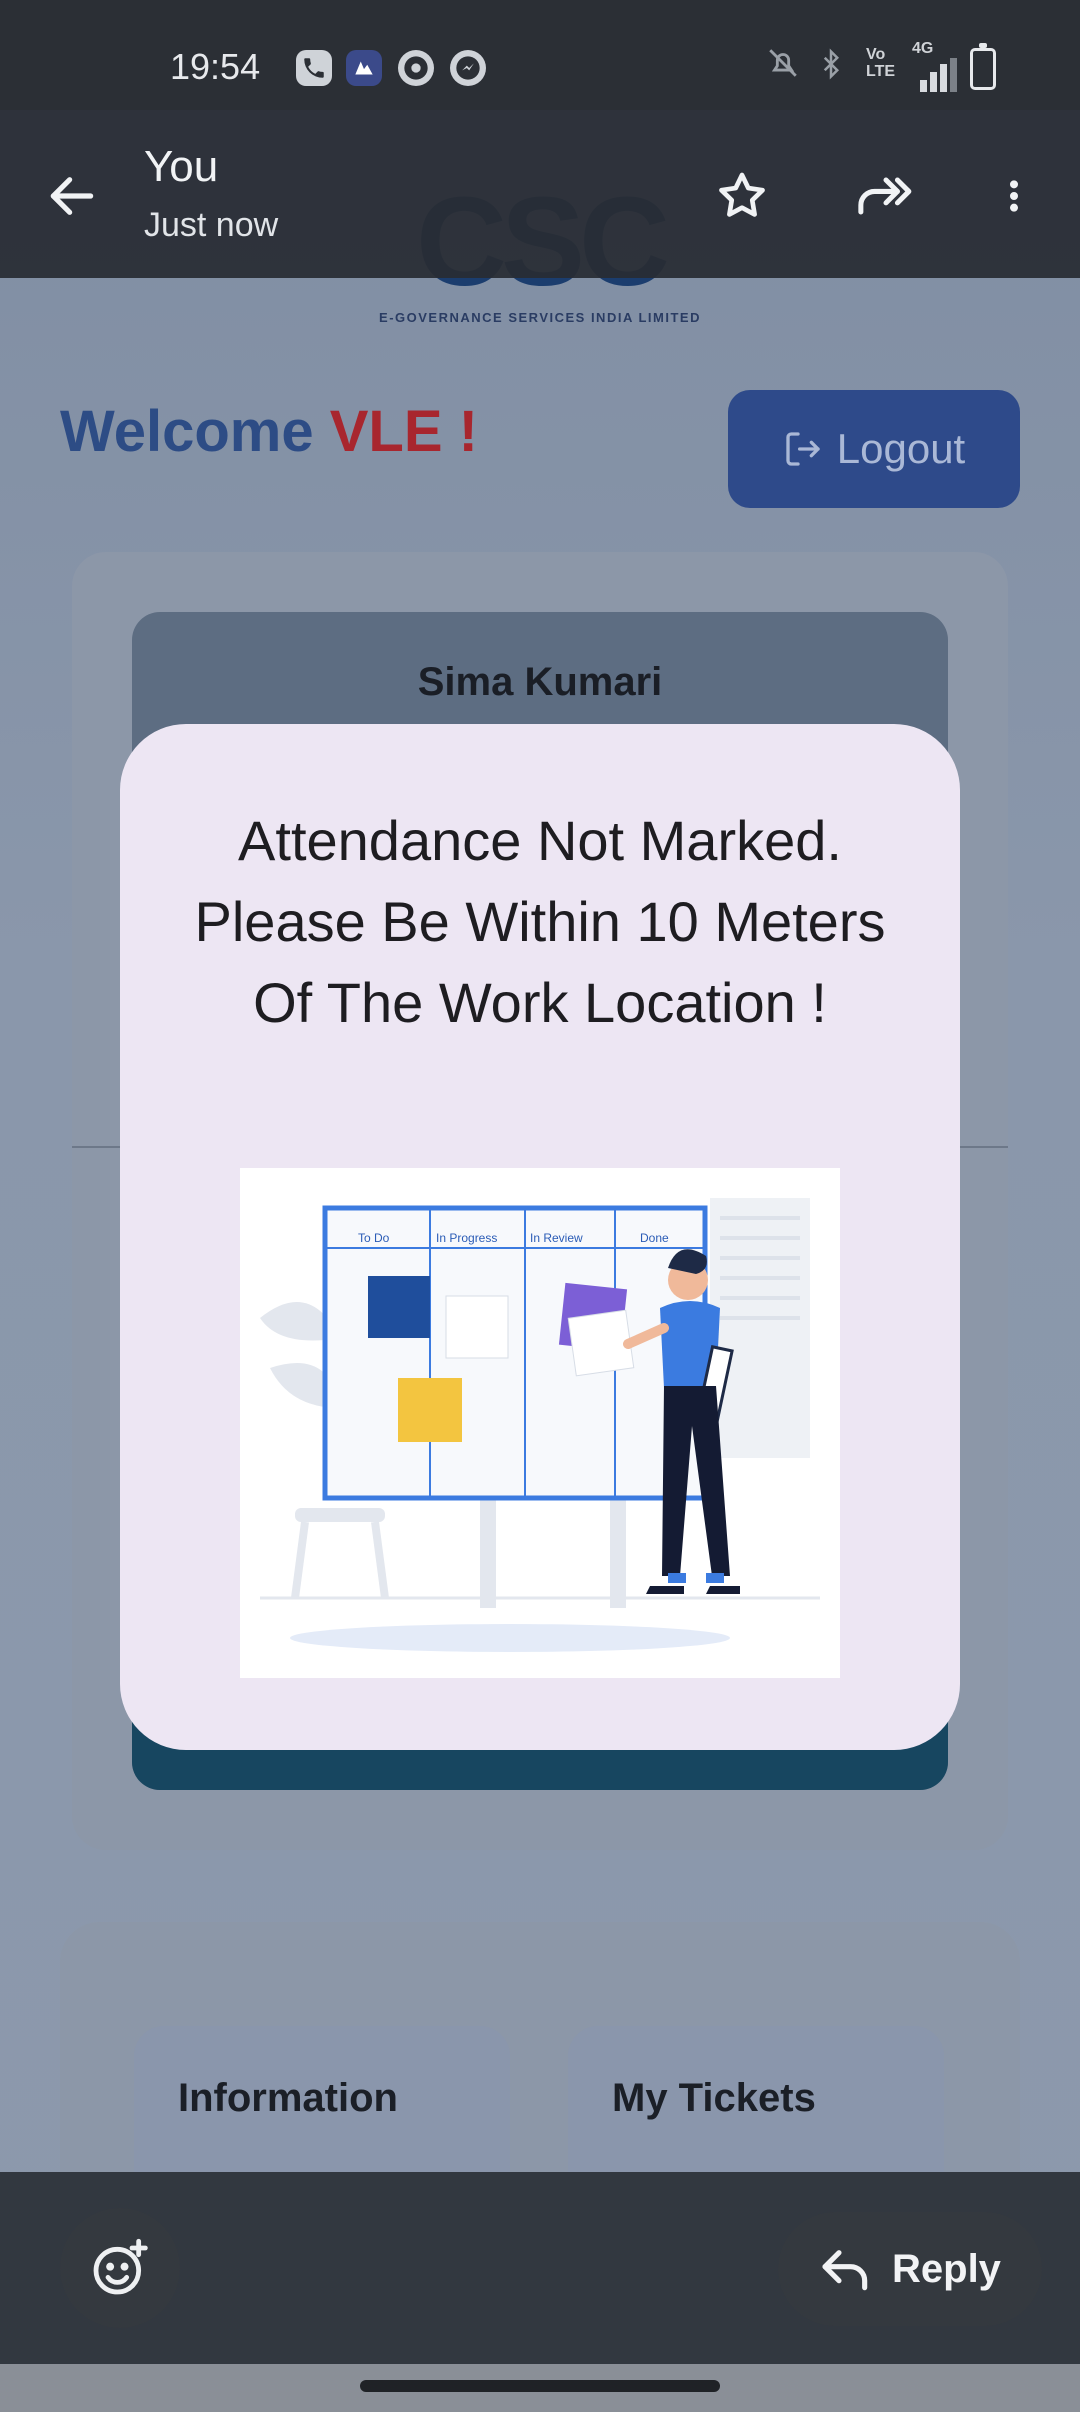 The width and height of the screenshot is (1080, 2412). What do you see at coordinates (187, 431) in the screenshot?
I see `welcome-prefix: Welcome` at bounding box center [187, 431].